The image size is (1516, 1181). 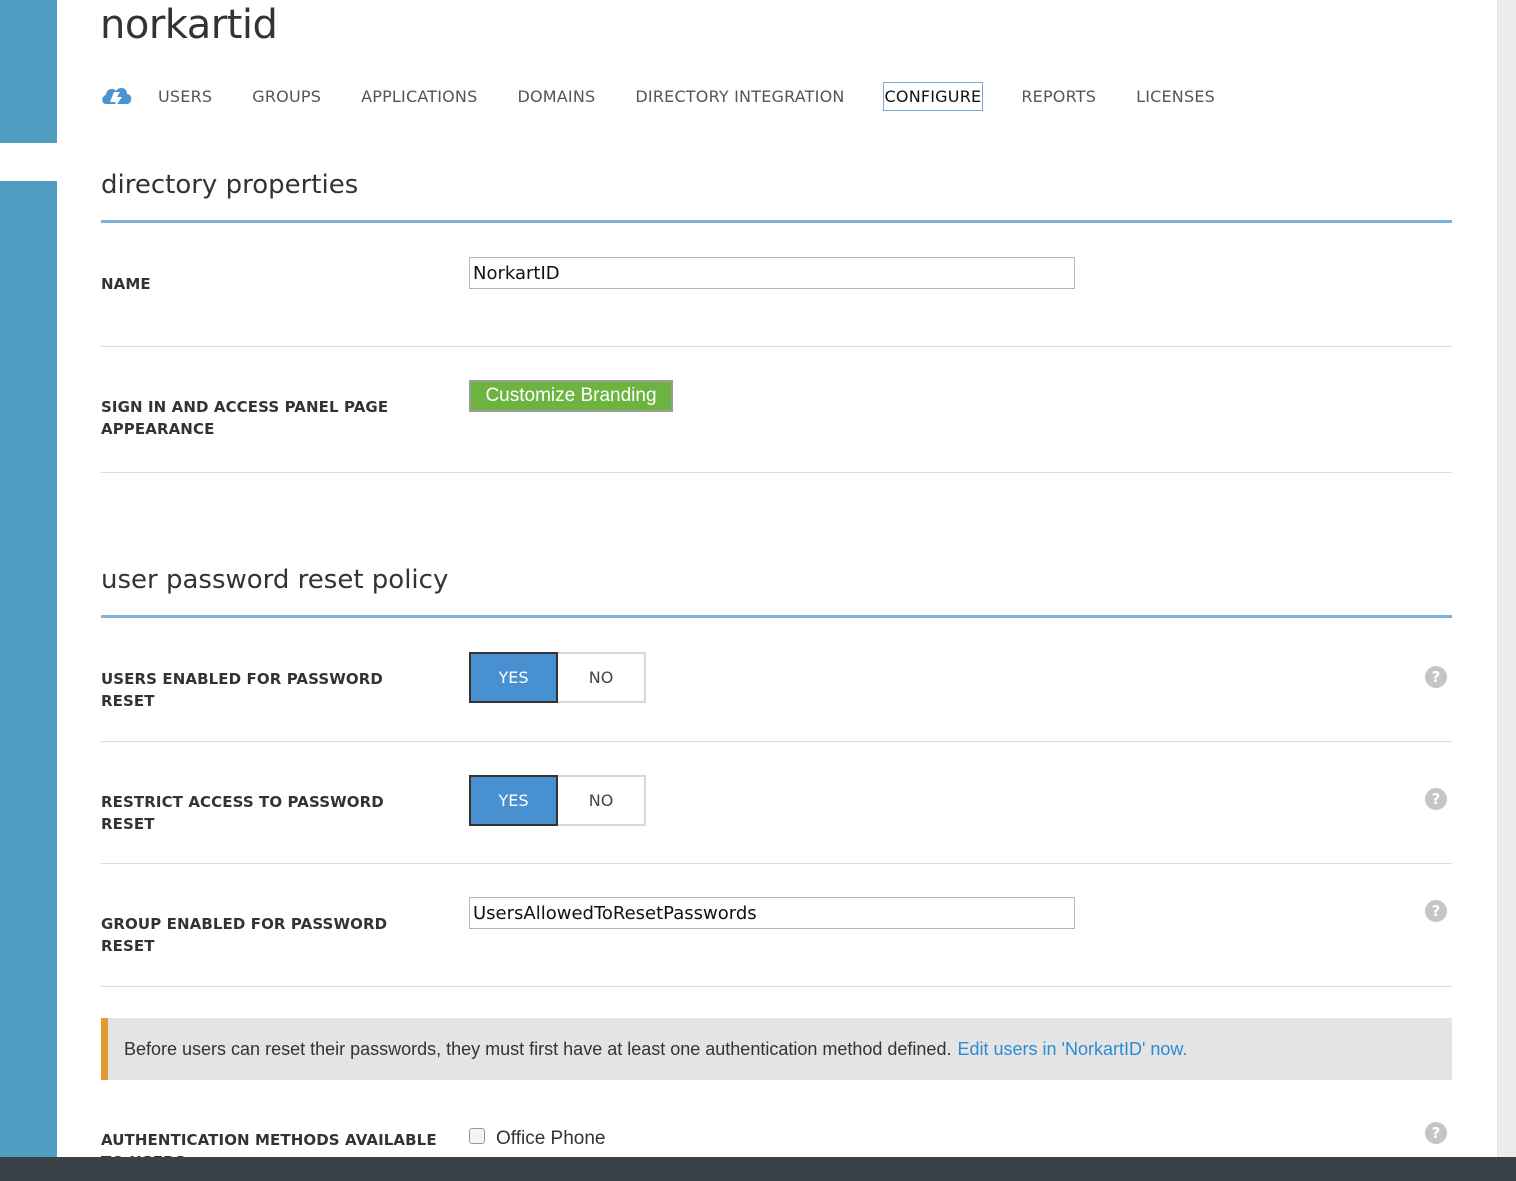 I want to click on restrict-access-no-button: NO, so click(x=601, y=800).